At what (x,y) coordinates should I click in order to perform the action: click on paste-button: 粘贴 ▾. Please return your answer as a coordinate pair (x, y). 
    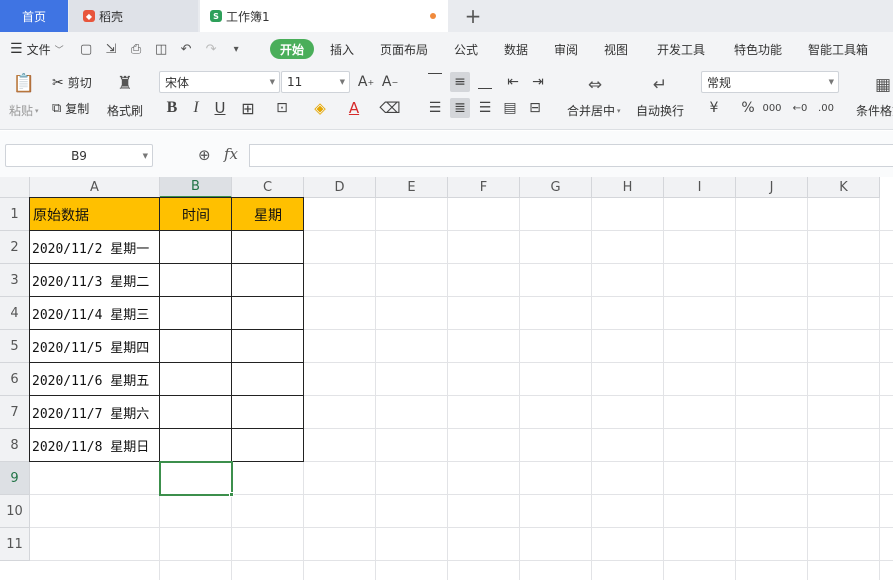
    Looking at the image, I should click on (24, 110).